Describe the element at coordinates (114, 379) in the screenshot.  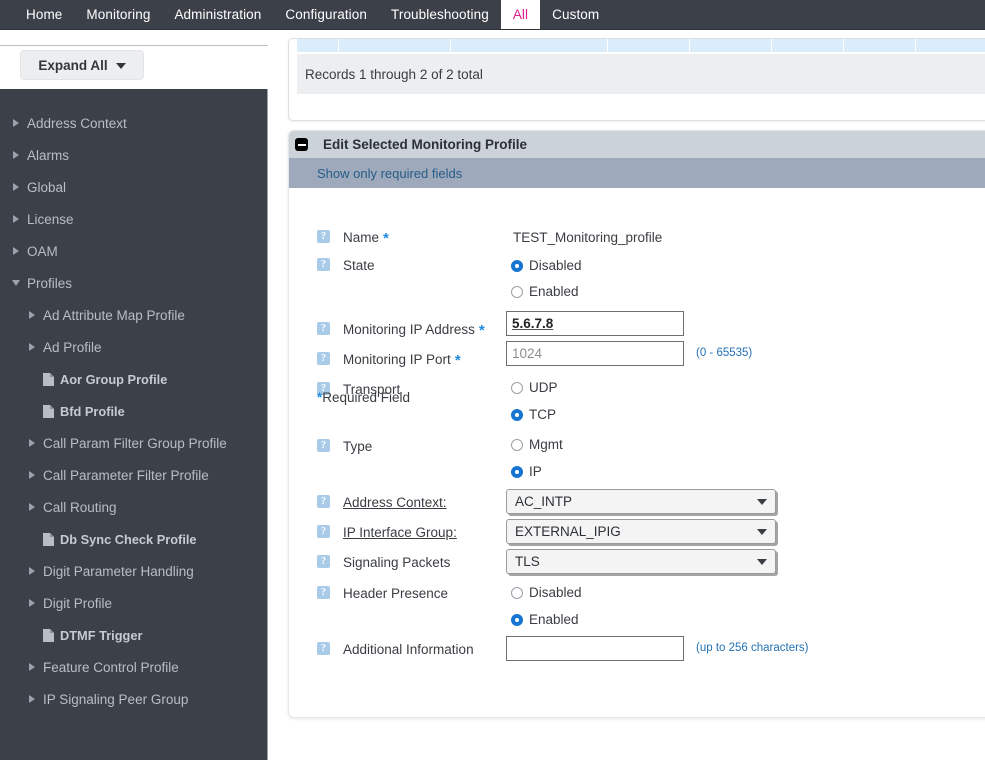
I see `sidebar-item-label: Aor Group Profile` at that location.